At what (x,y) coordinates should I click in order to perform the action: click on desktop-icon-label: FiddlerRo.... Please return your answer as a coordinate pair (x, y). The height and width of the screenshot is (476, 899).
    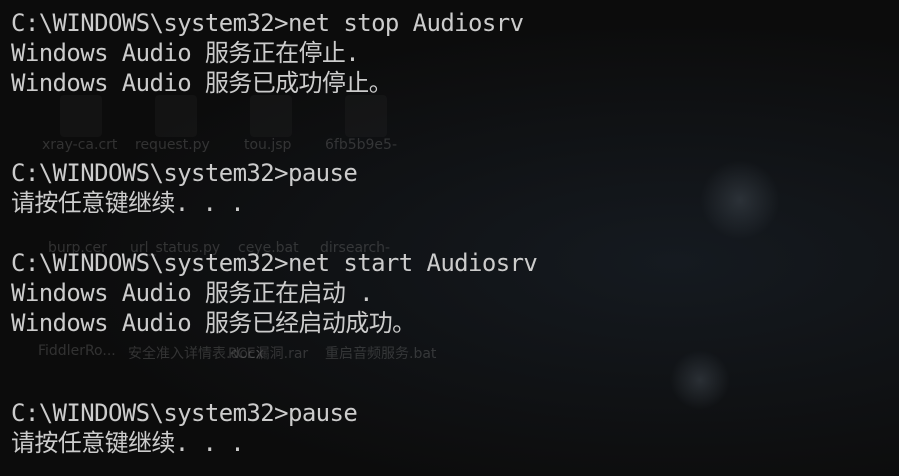
    Looking at the image, I should click on (77, 351).